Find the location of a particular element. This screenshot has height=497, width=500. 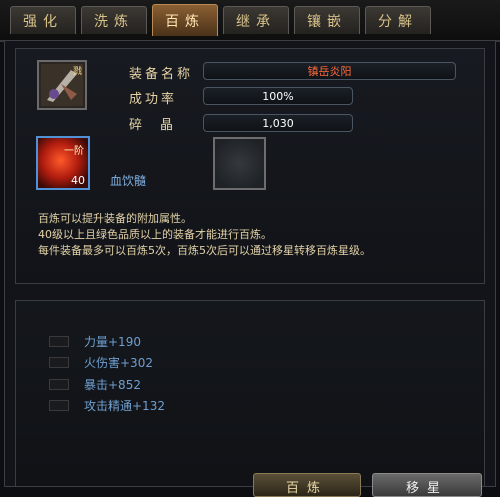

refine-button: 百炼 is located at coordinates (307, 485).